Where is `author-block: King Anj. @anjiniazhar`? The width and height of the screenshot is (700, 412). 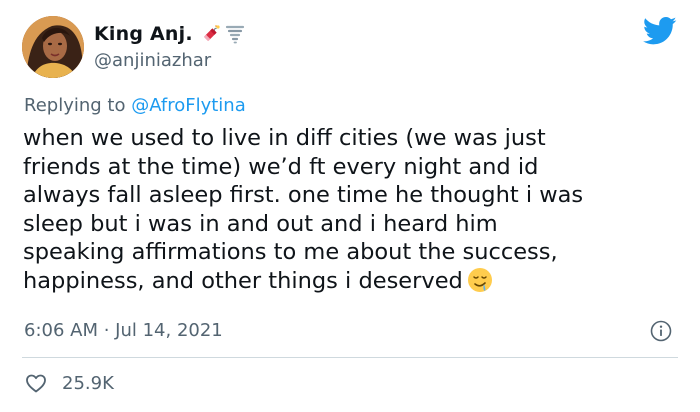 author-block: King Anj. @anjiniazhar is located at coordinates (169, 45).